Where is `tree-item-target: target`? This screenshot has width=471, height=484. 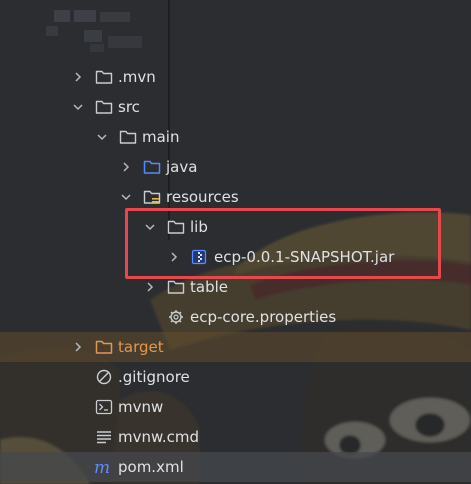 tree-item-target: target is located at coordinates (235, 347).